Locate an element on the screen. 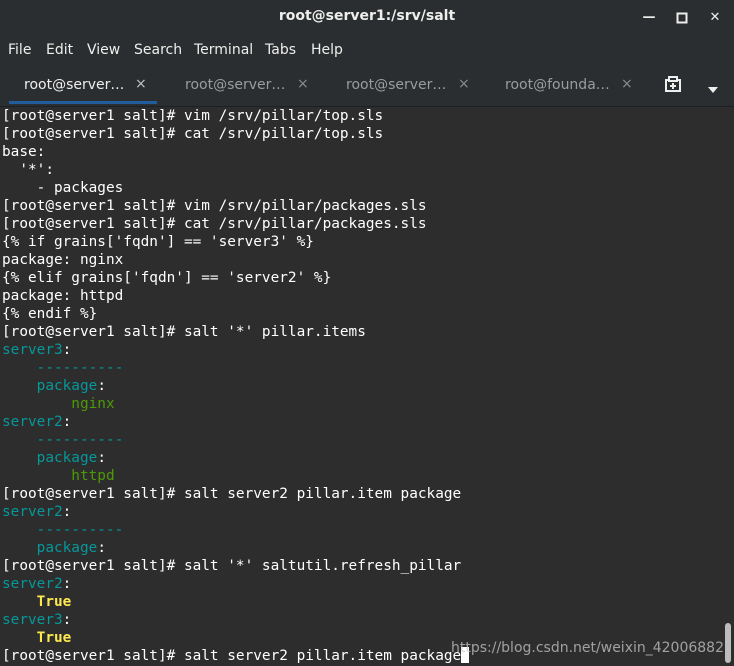  terminal-line: True is located at coordinates (361, 602).